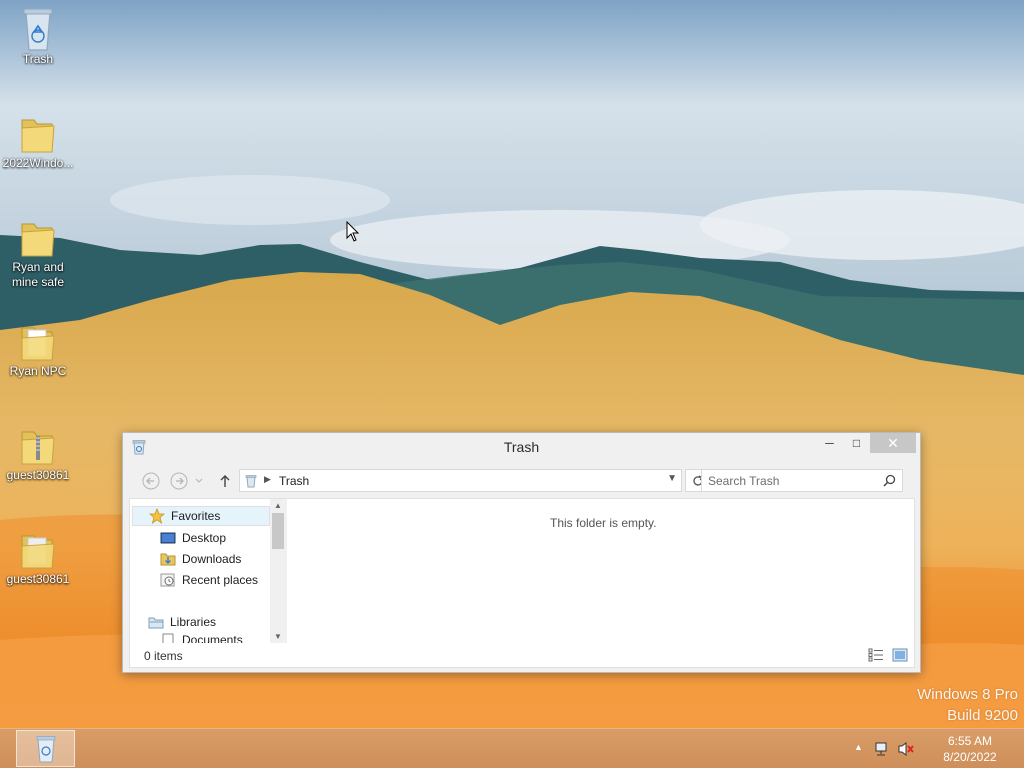 This screenshot has width=1024, height=768. What do you see at coordinates (294, 481) in the screenshot?
I see `breadcrumb-trash: Trash` at bounding box center [294, 481].